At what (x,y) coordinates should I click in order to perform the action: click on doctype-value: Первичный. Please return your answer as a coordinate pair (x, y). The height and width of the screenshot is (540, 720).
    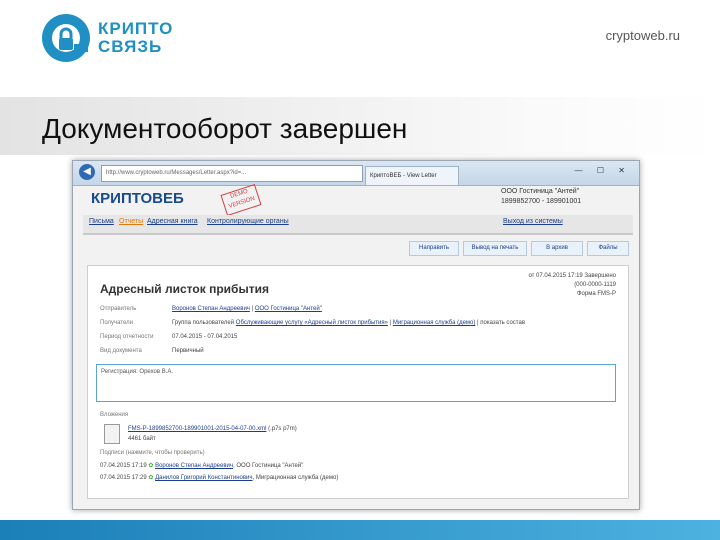
    Looking at the image, I should click on (188, 351).